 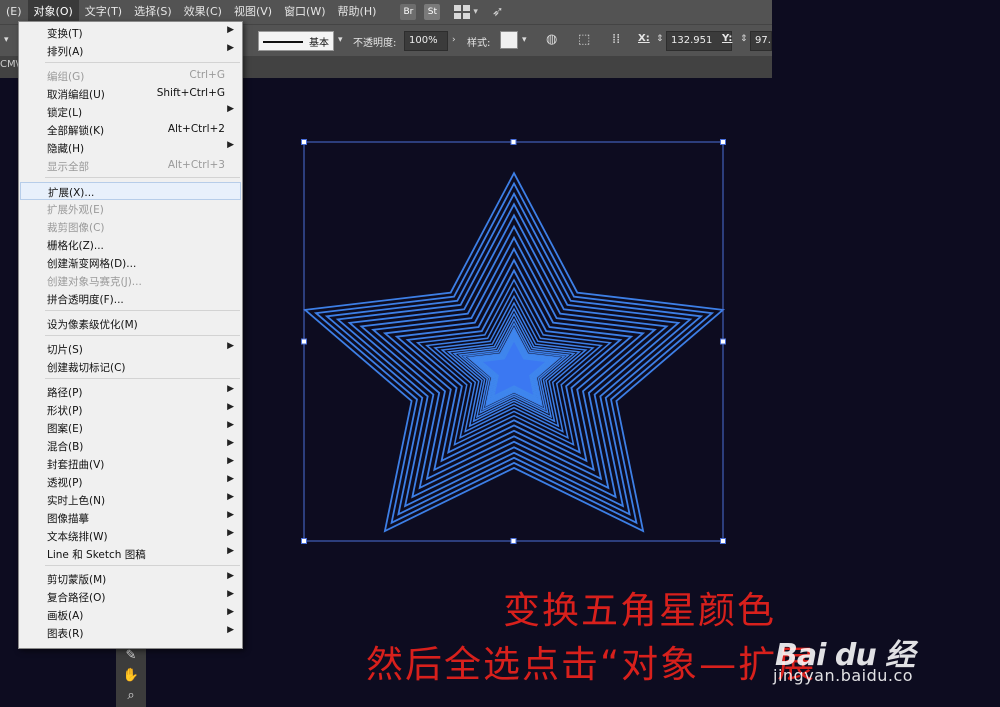 I want to click on menu-item-label: 设为像素级优化(M), so click(x=92, y=325).